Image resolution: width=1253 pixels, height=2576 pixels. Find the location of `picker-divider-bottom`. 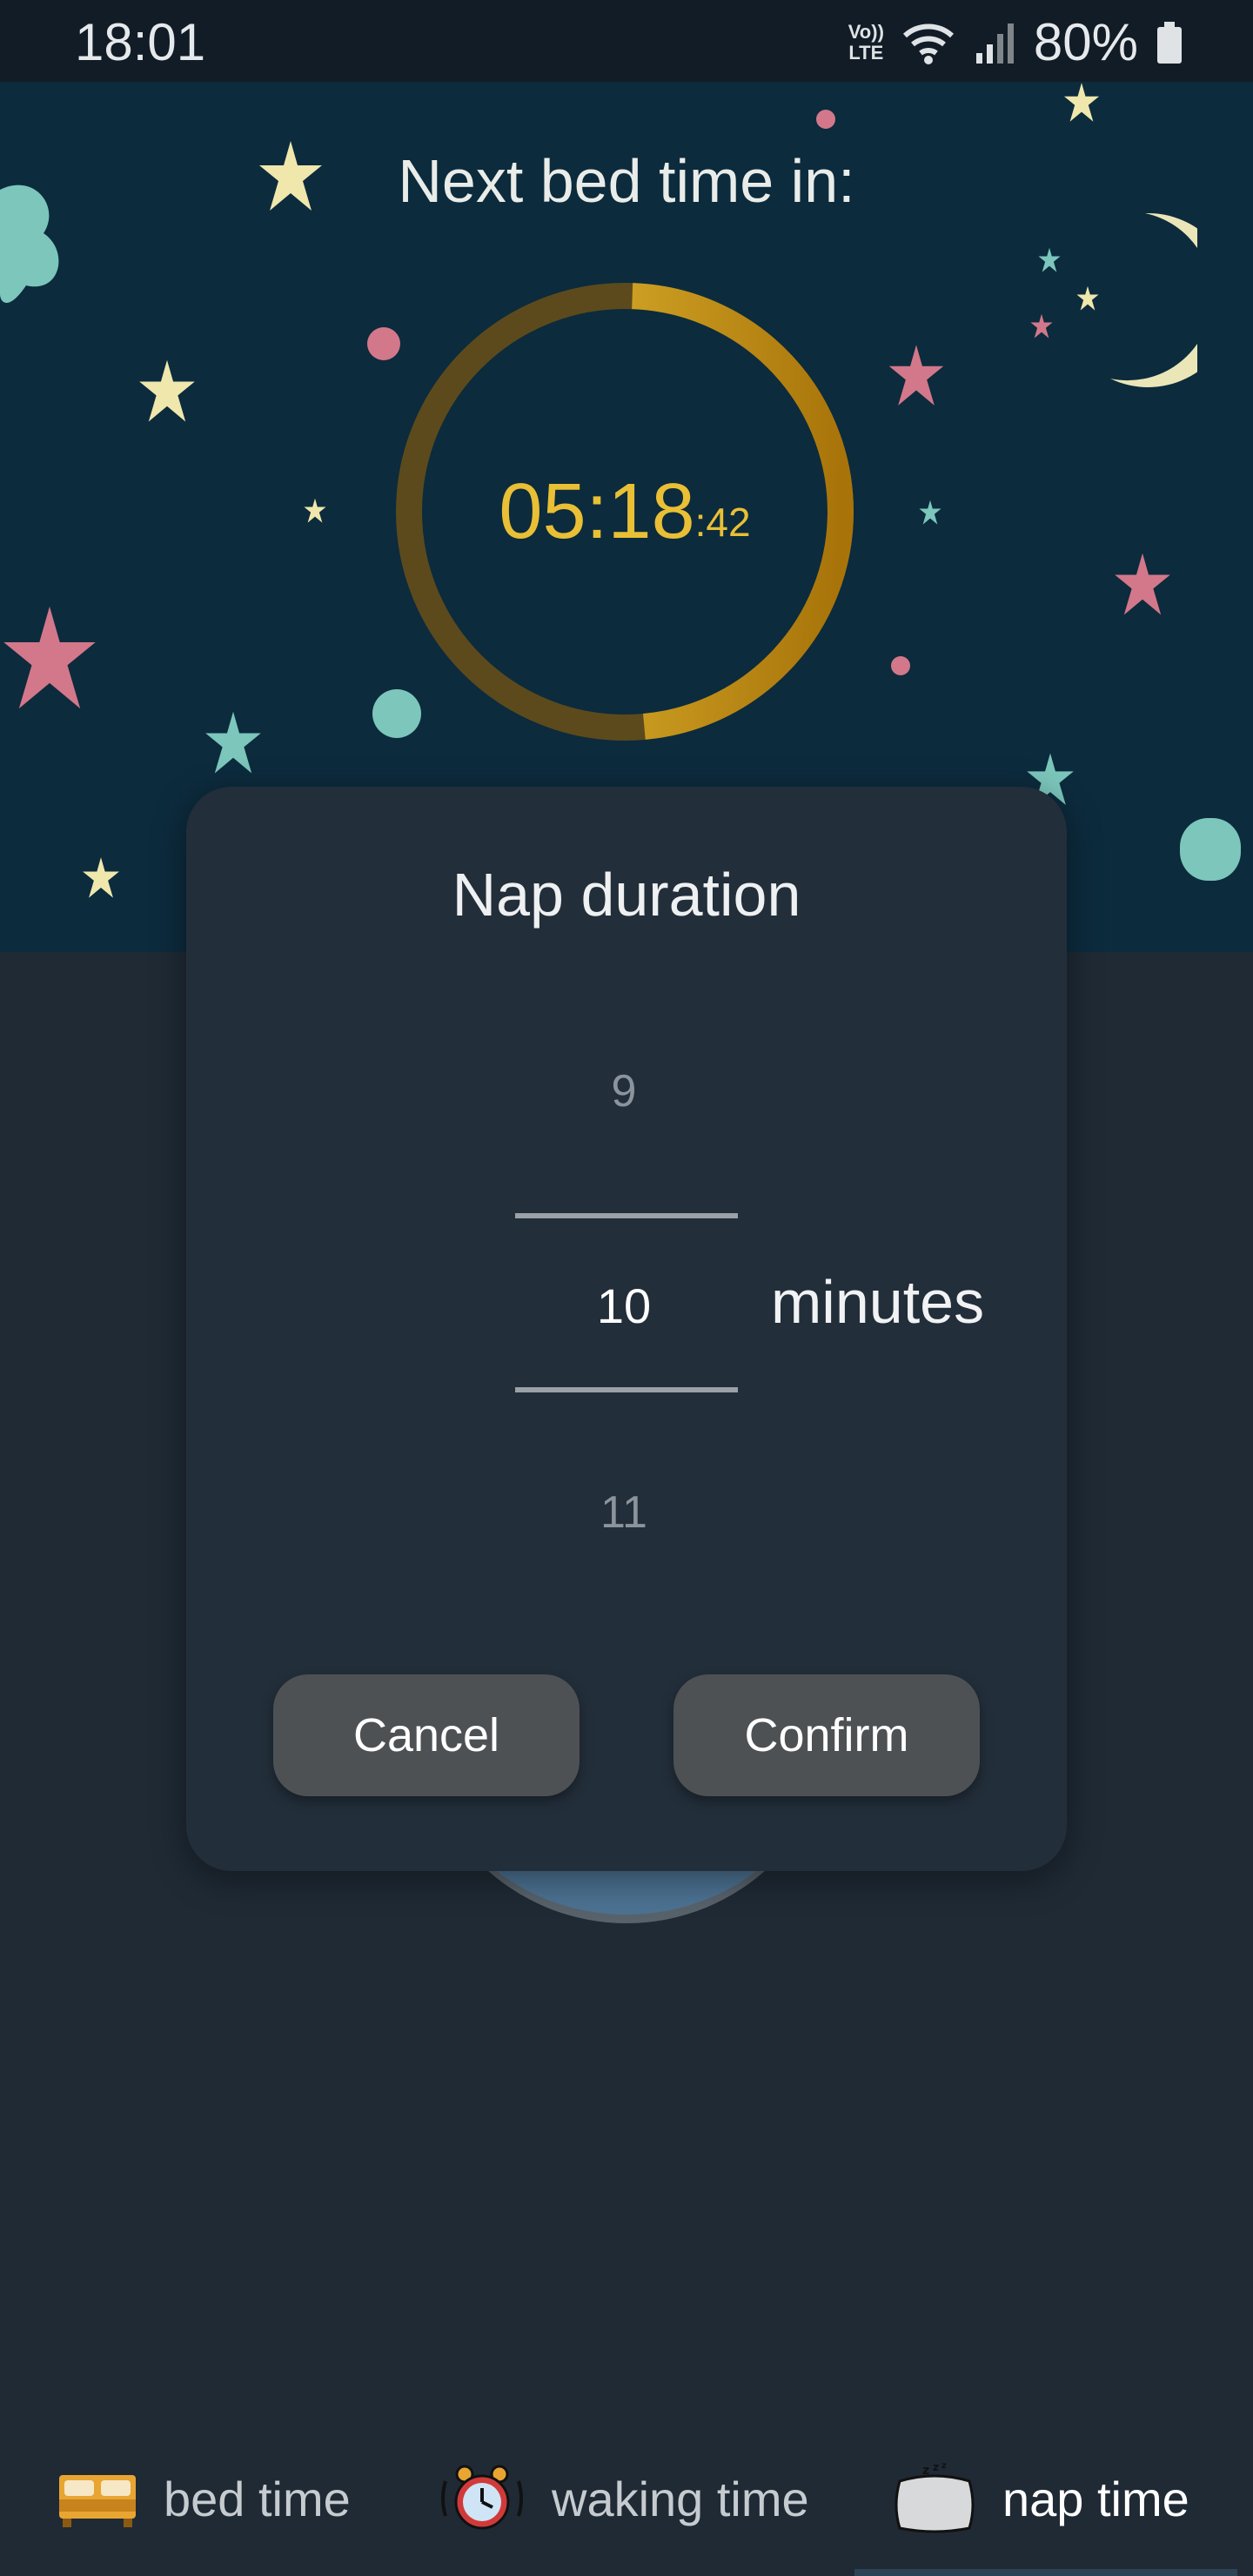

picker-divider-bottom is located at coordinates (626, 1389).